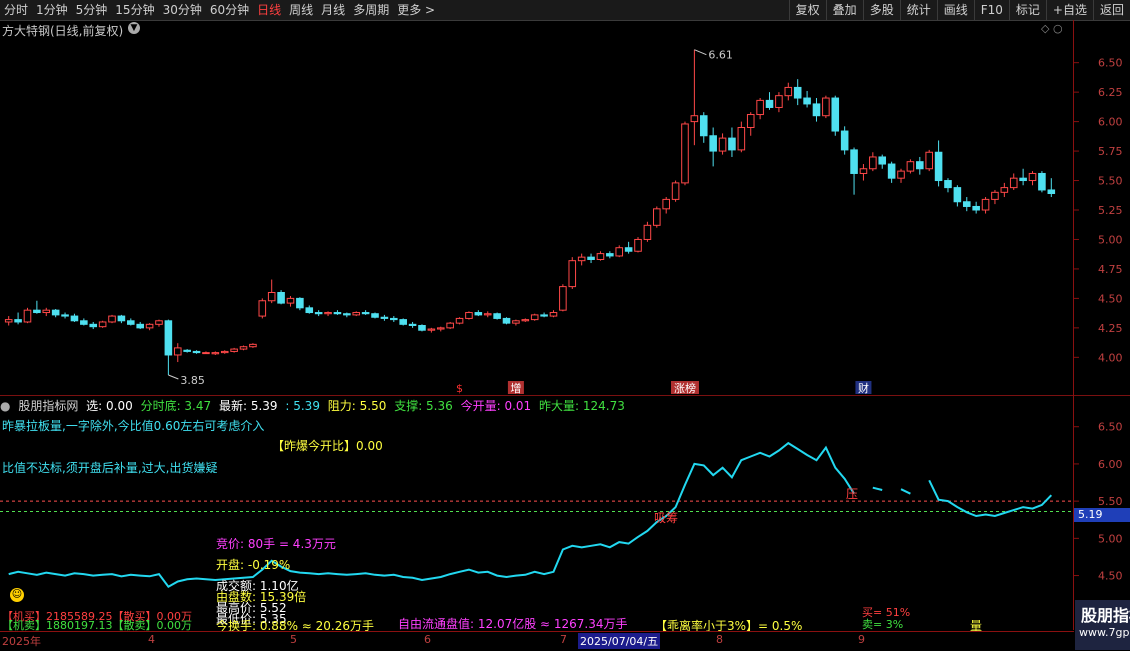 This screenshot has width=1130, height=651. I want to click on event-marker: 涨榜, so click(684, 388).